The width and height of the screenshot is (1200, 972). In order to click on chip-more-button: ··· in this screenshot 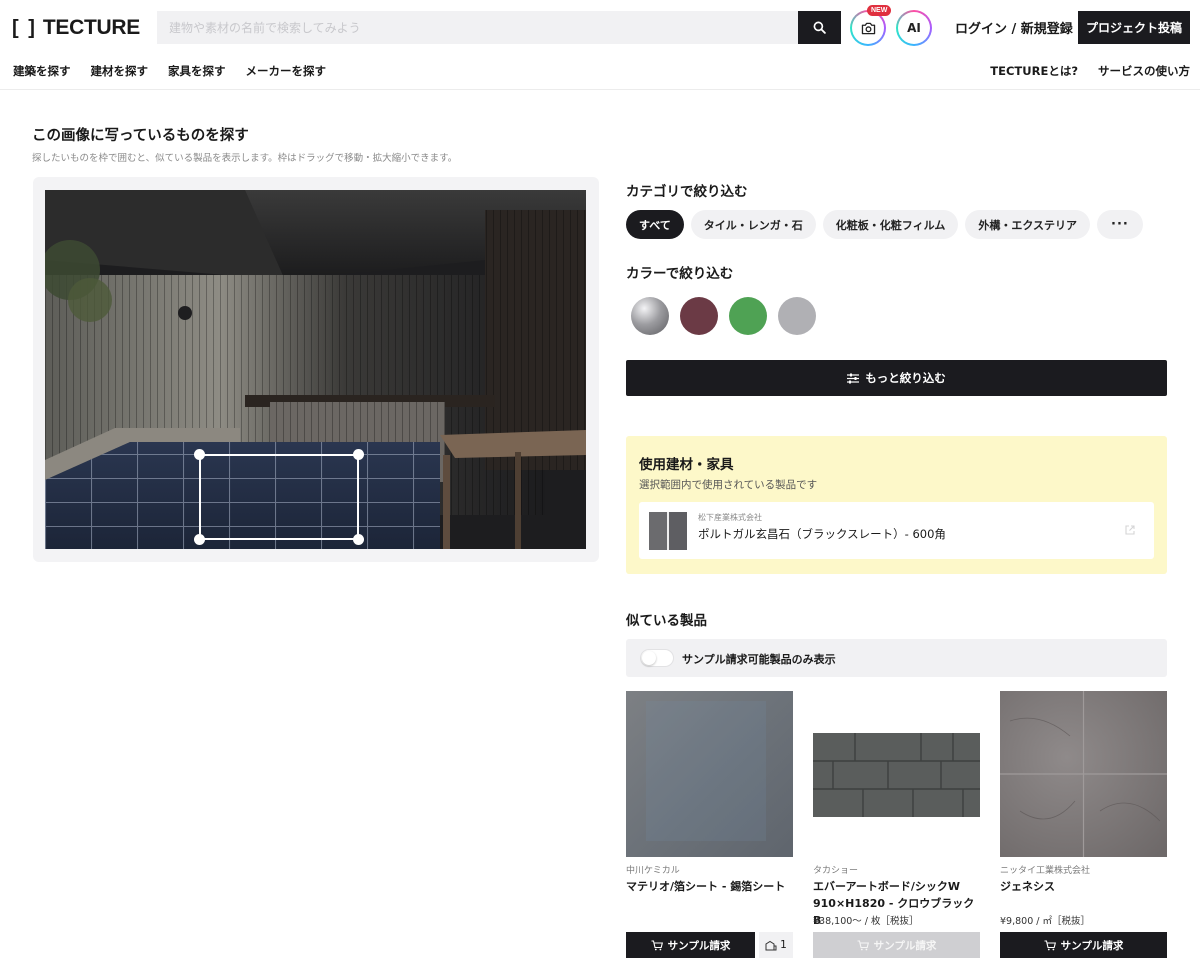, I will do `click(1120, 224)`.